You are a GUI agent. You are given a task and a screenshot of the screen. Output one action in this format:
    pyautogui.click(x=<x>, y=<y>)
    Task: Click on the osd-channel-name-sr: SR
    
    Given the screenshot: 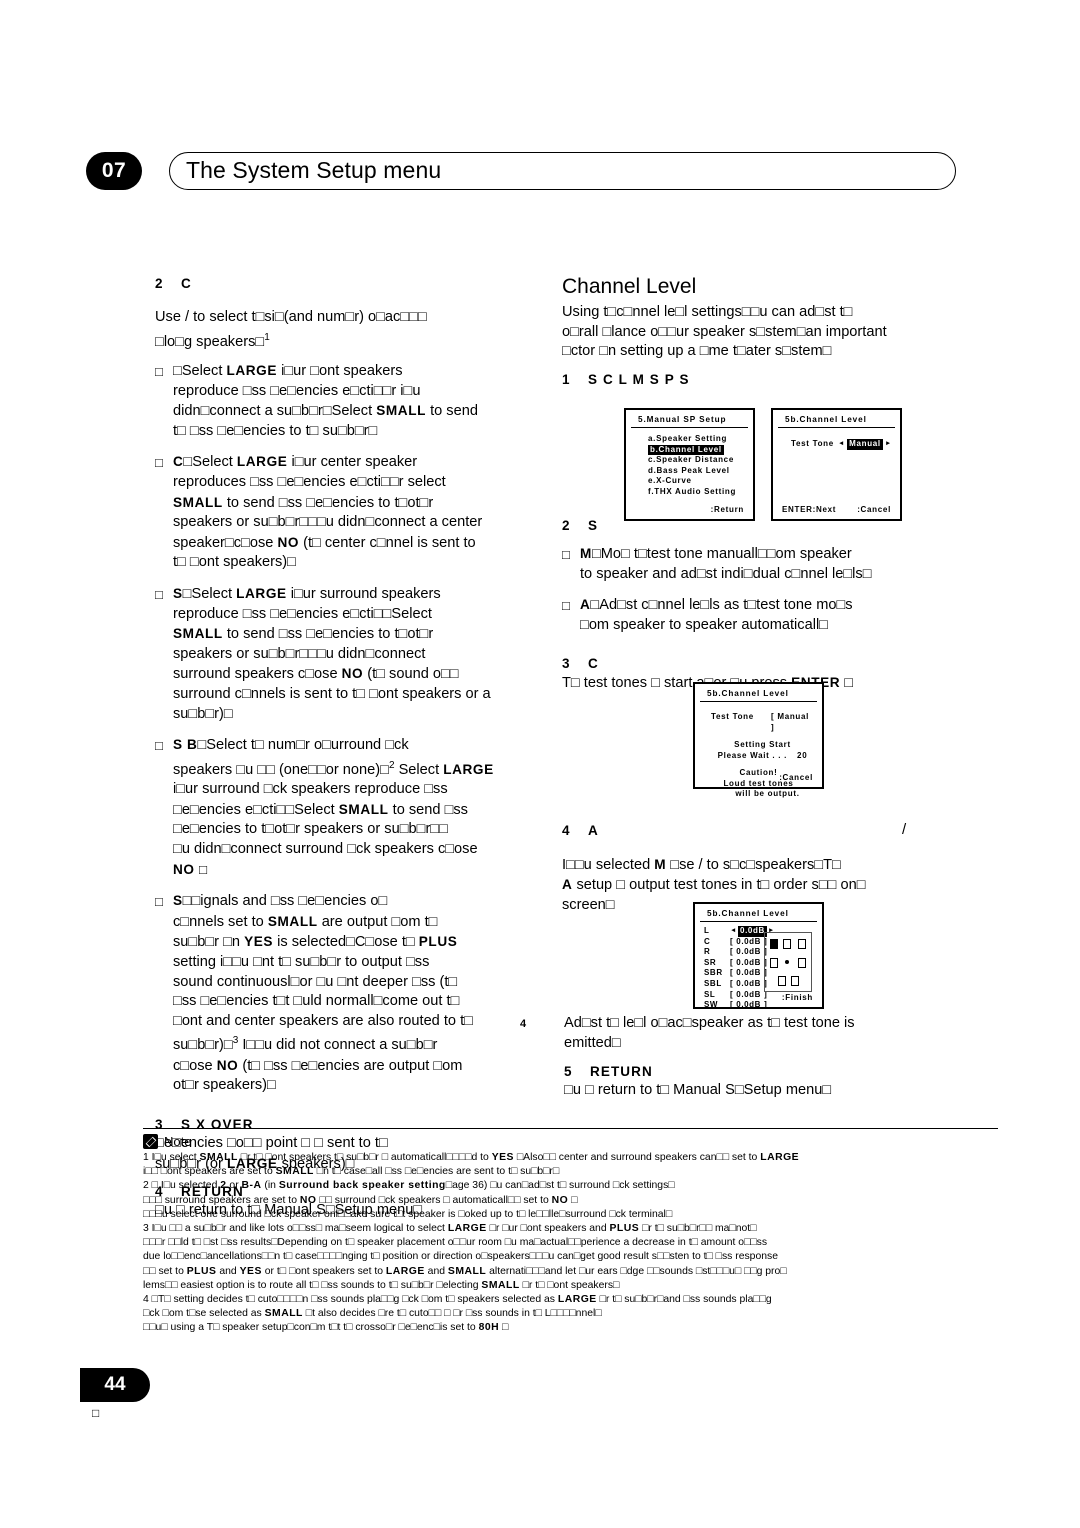 What is the action you would take?
    pyautogui.click(x=710, y=962)
    